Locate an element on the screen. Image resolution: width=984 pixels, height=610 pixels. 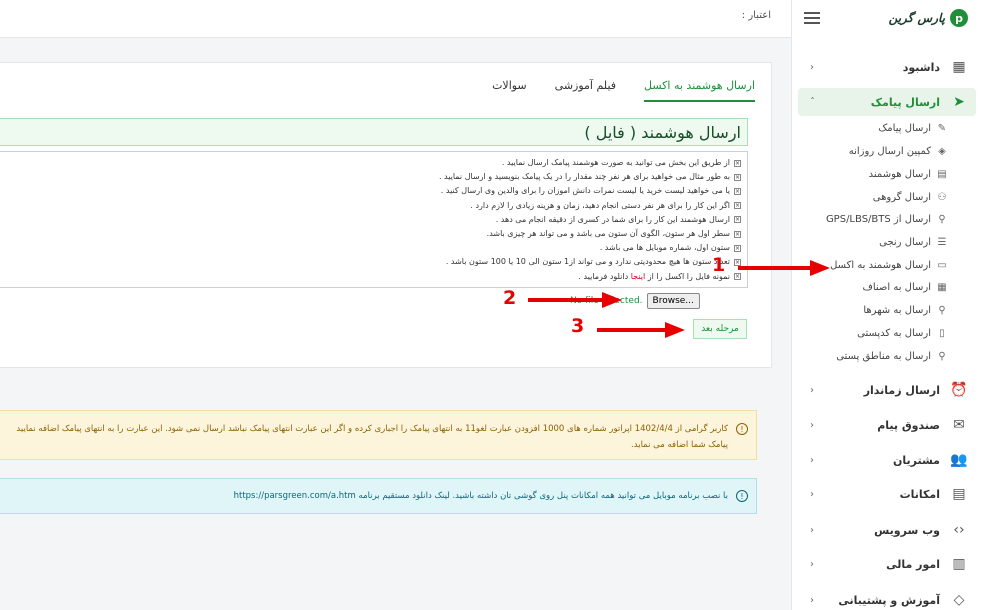
map-icon: ▯ is located at coordinates (942, 333).